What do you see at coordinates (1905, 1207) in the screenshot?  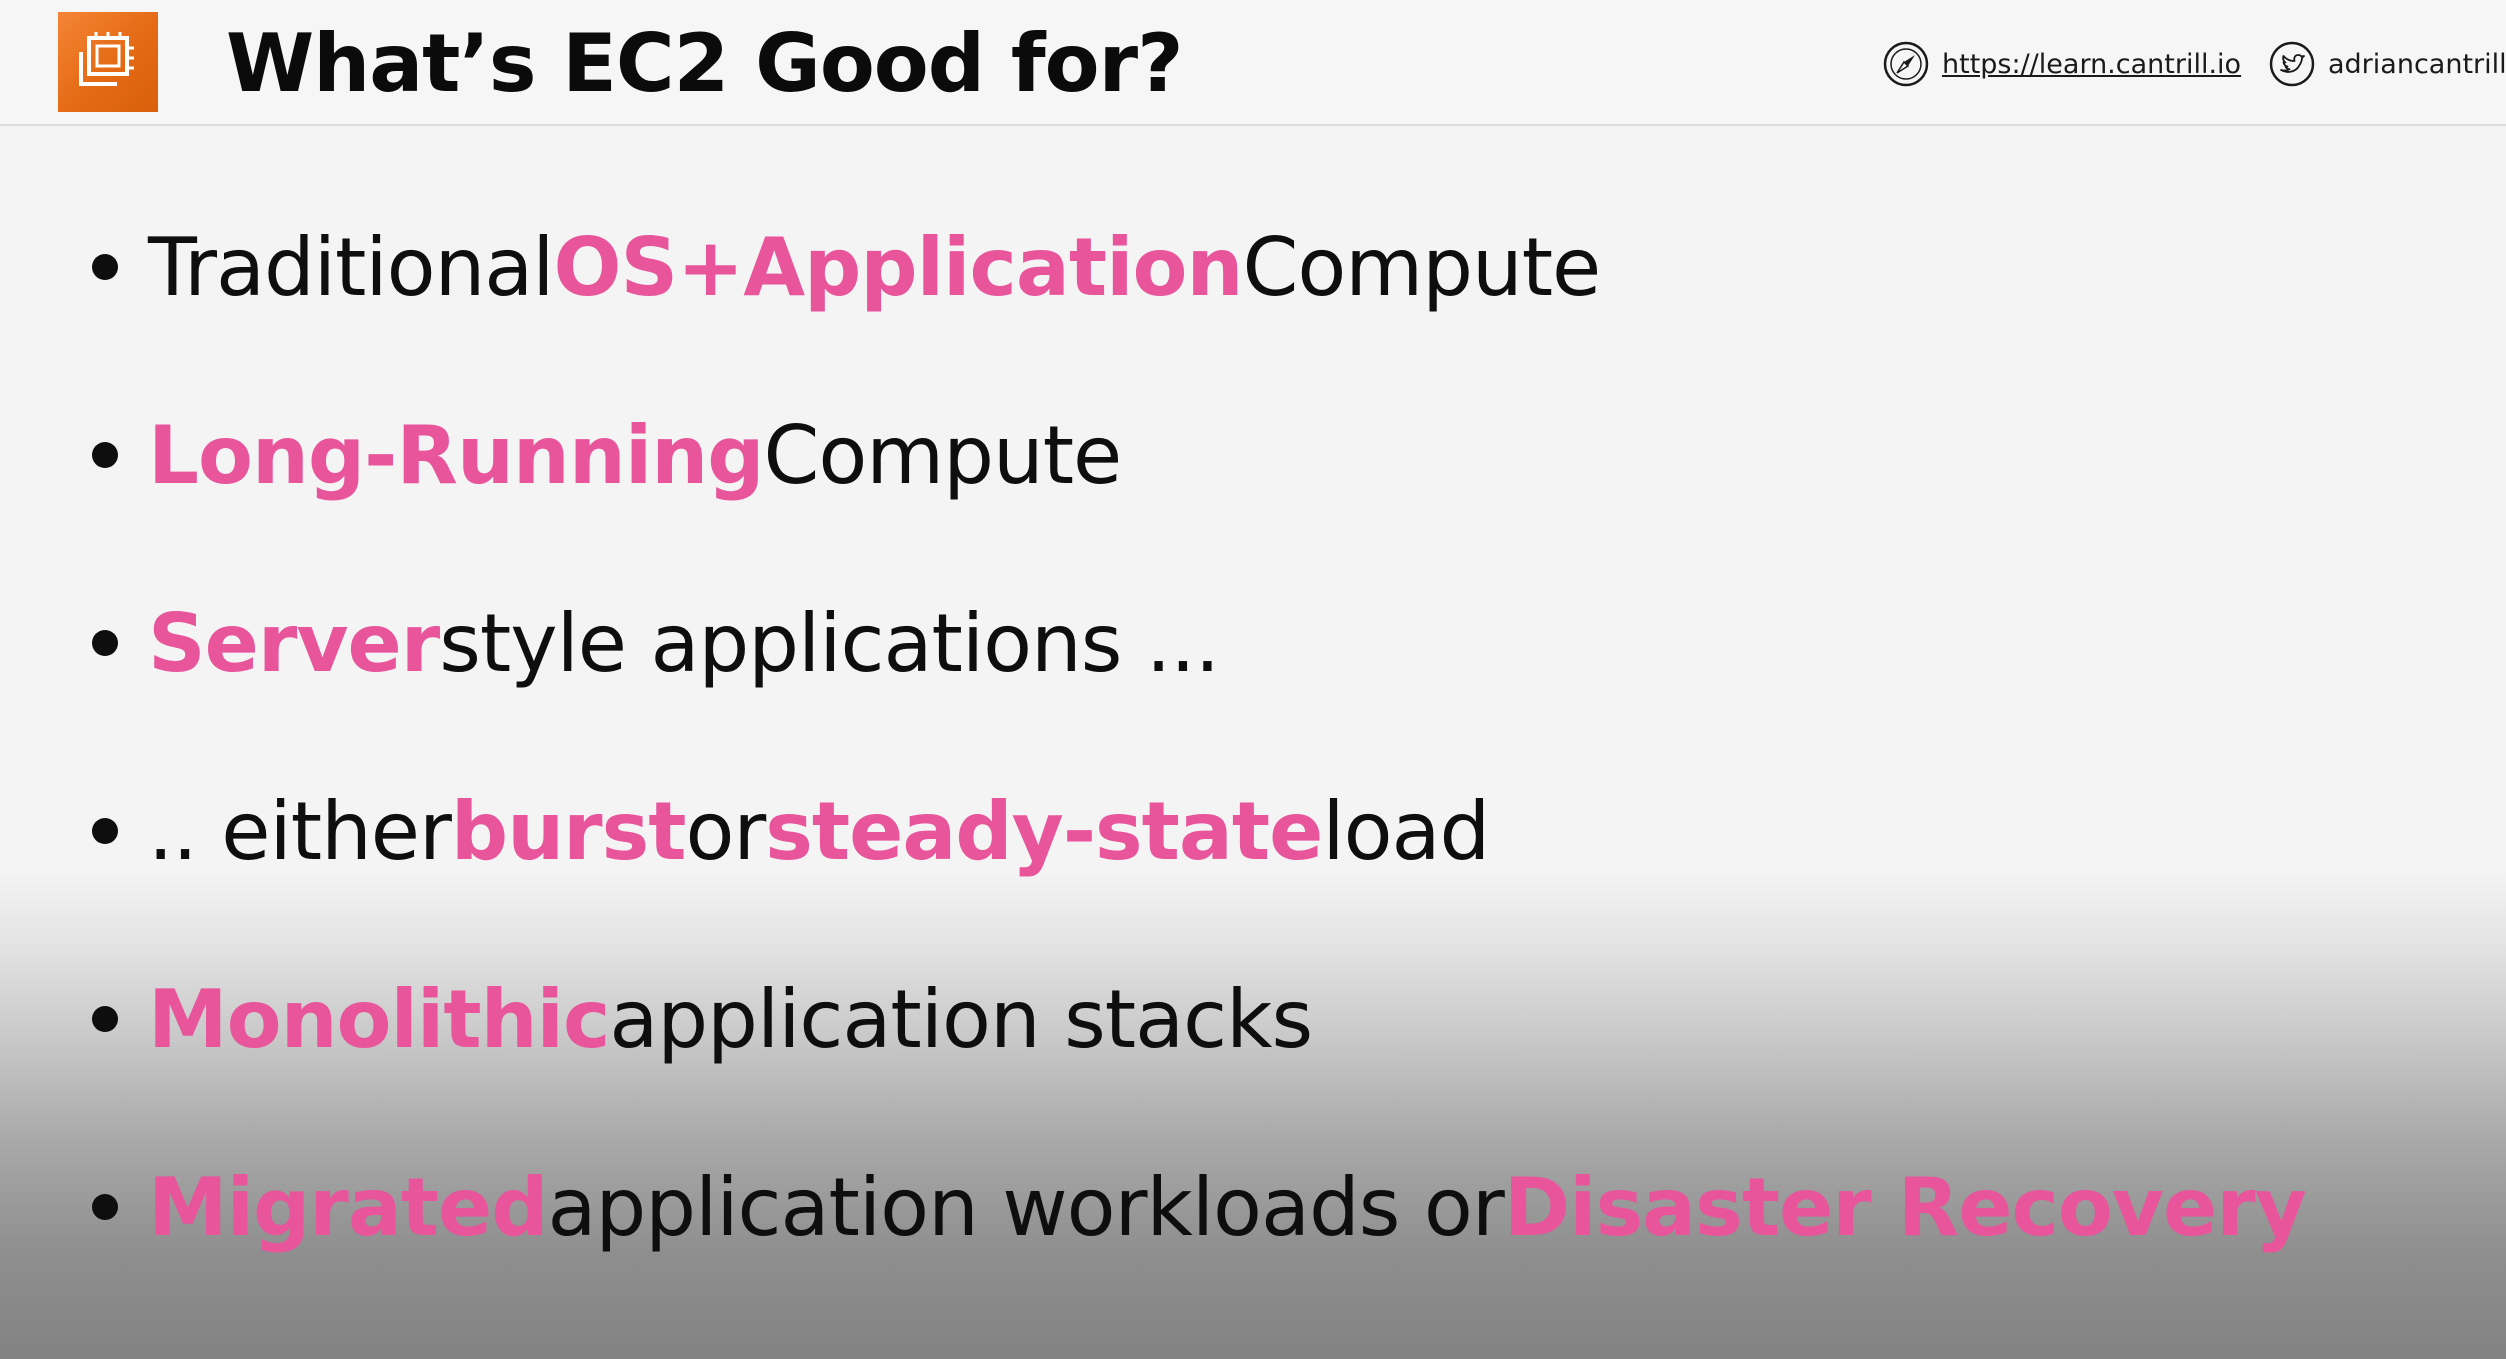 I see `bullet-highlight: Disaster Recovery` at bounding box center [1905, 1207].